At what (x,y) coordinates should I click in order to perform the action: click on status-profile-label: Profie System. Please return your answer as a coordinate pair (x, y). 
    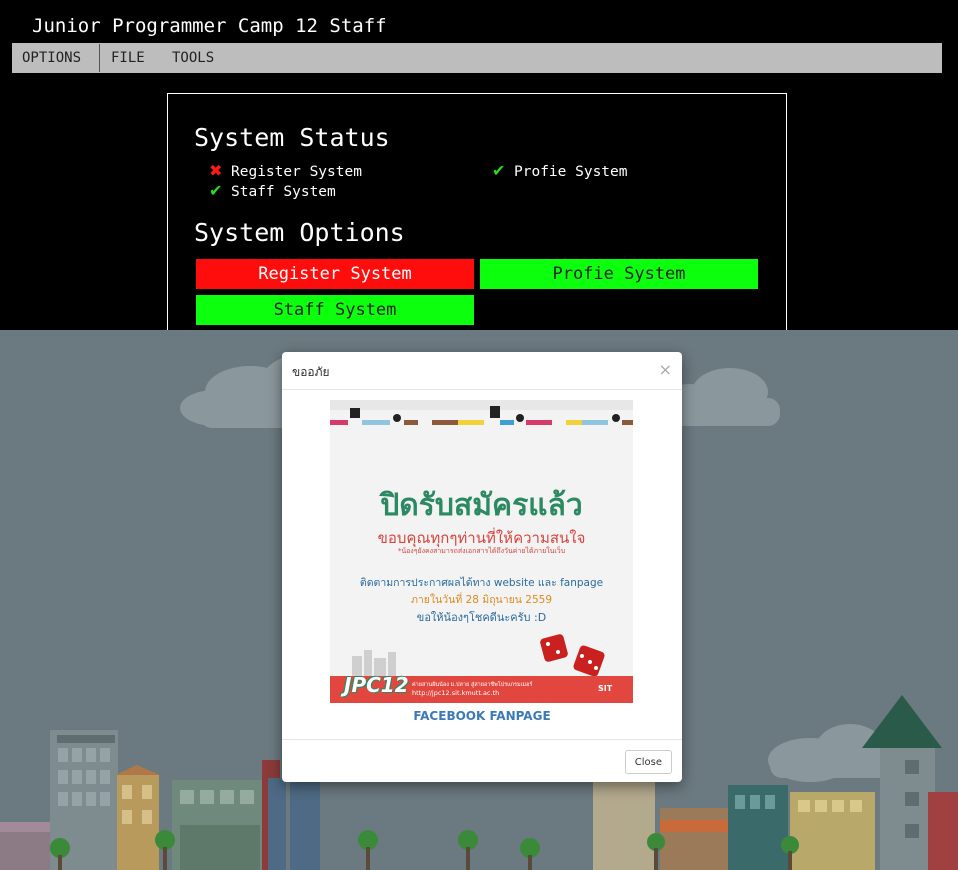
    Looking at the image, I should click on (571, 172).